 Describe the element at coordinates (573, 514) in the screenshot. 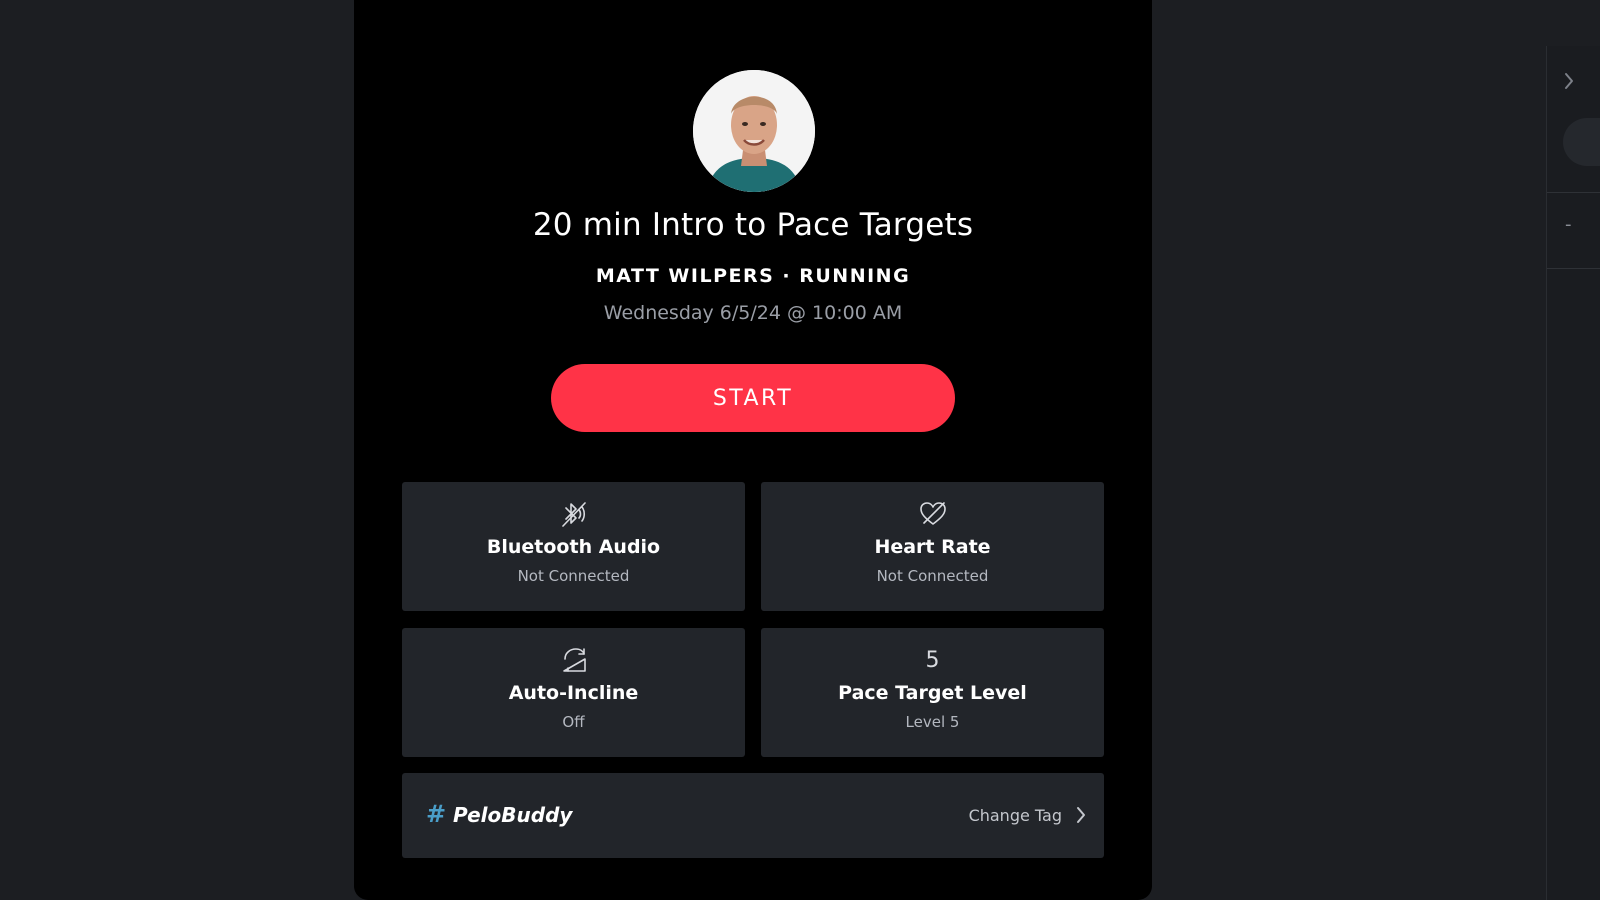

I see `bluetooth-audio-off-icon` at that location.